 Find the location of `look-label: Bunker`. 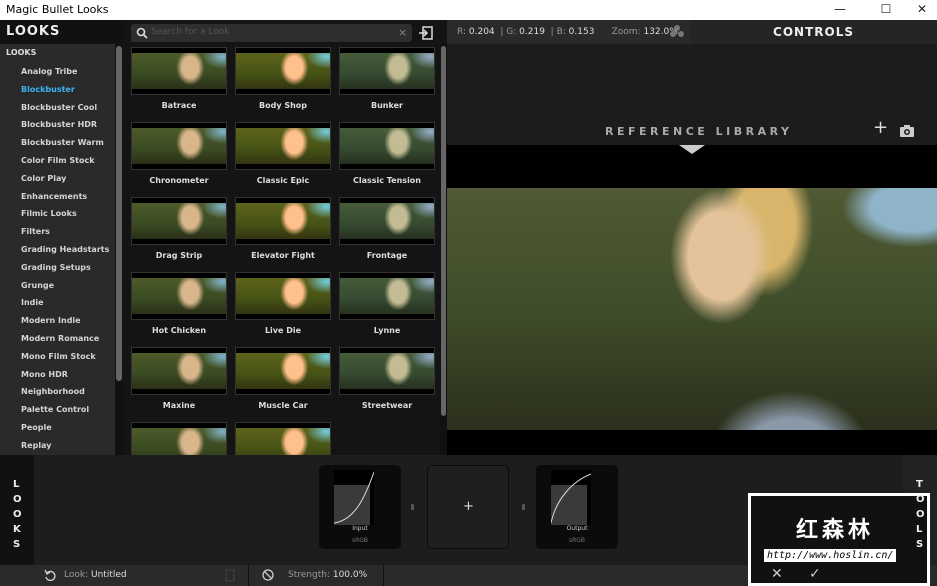

look-label: Bunker is located at coordinates (387, 105).